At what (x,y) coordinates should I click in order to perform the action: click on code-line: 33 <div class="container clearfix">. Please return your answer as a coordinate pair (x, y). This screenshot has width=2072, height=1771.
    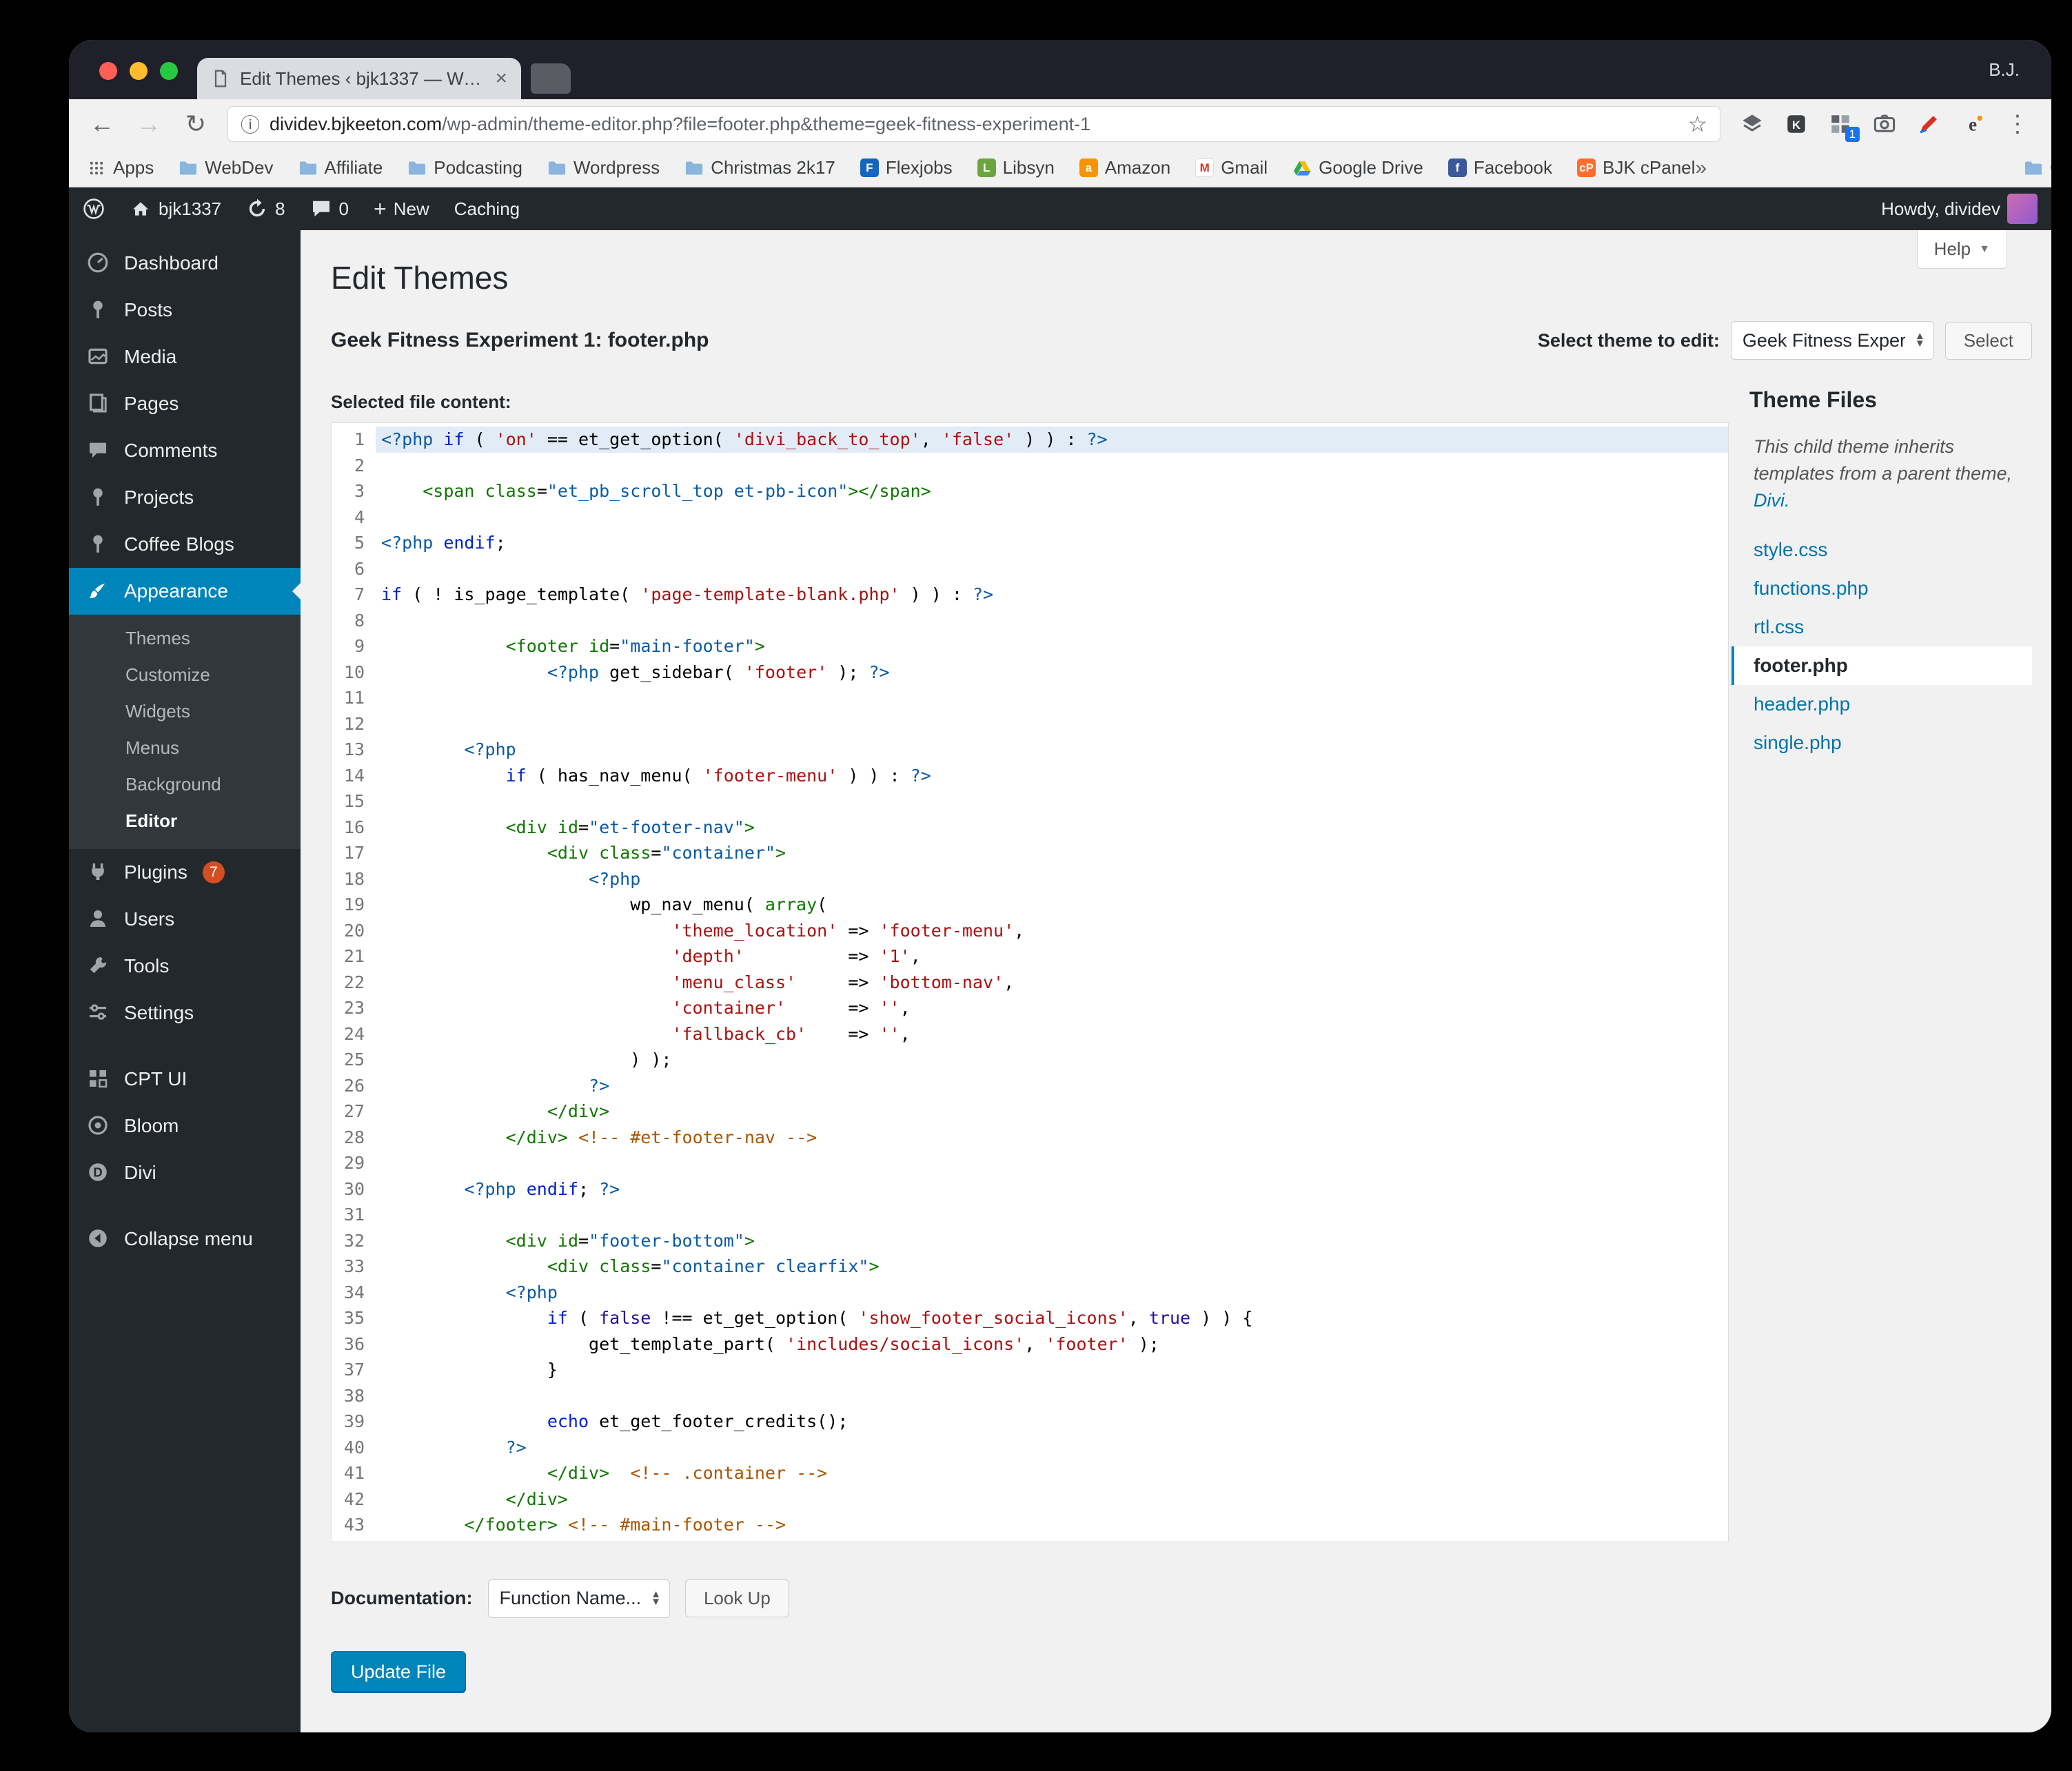
    Looking at the image, I should click on (1030, 1266).